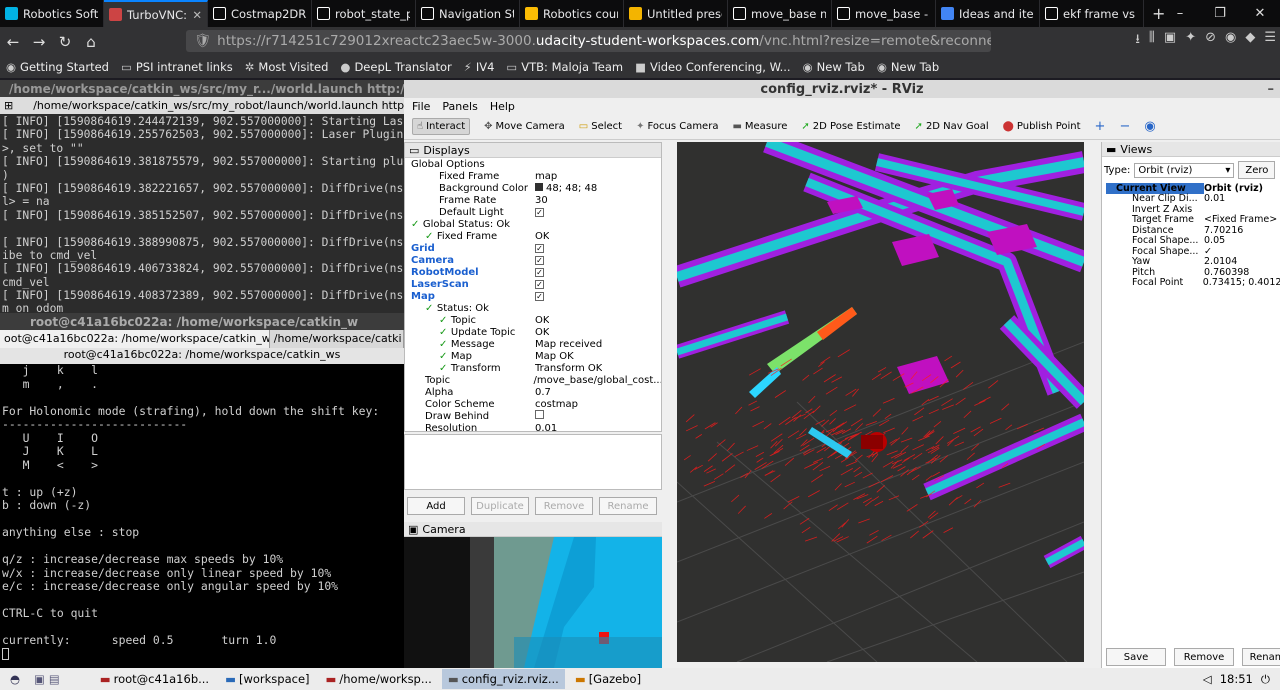  I want to click on display-tree-row: ✓ Message Map received, so click(533, 344).